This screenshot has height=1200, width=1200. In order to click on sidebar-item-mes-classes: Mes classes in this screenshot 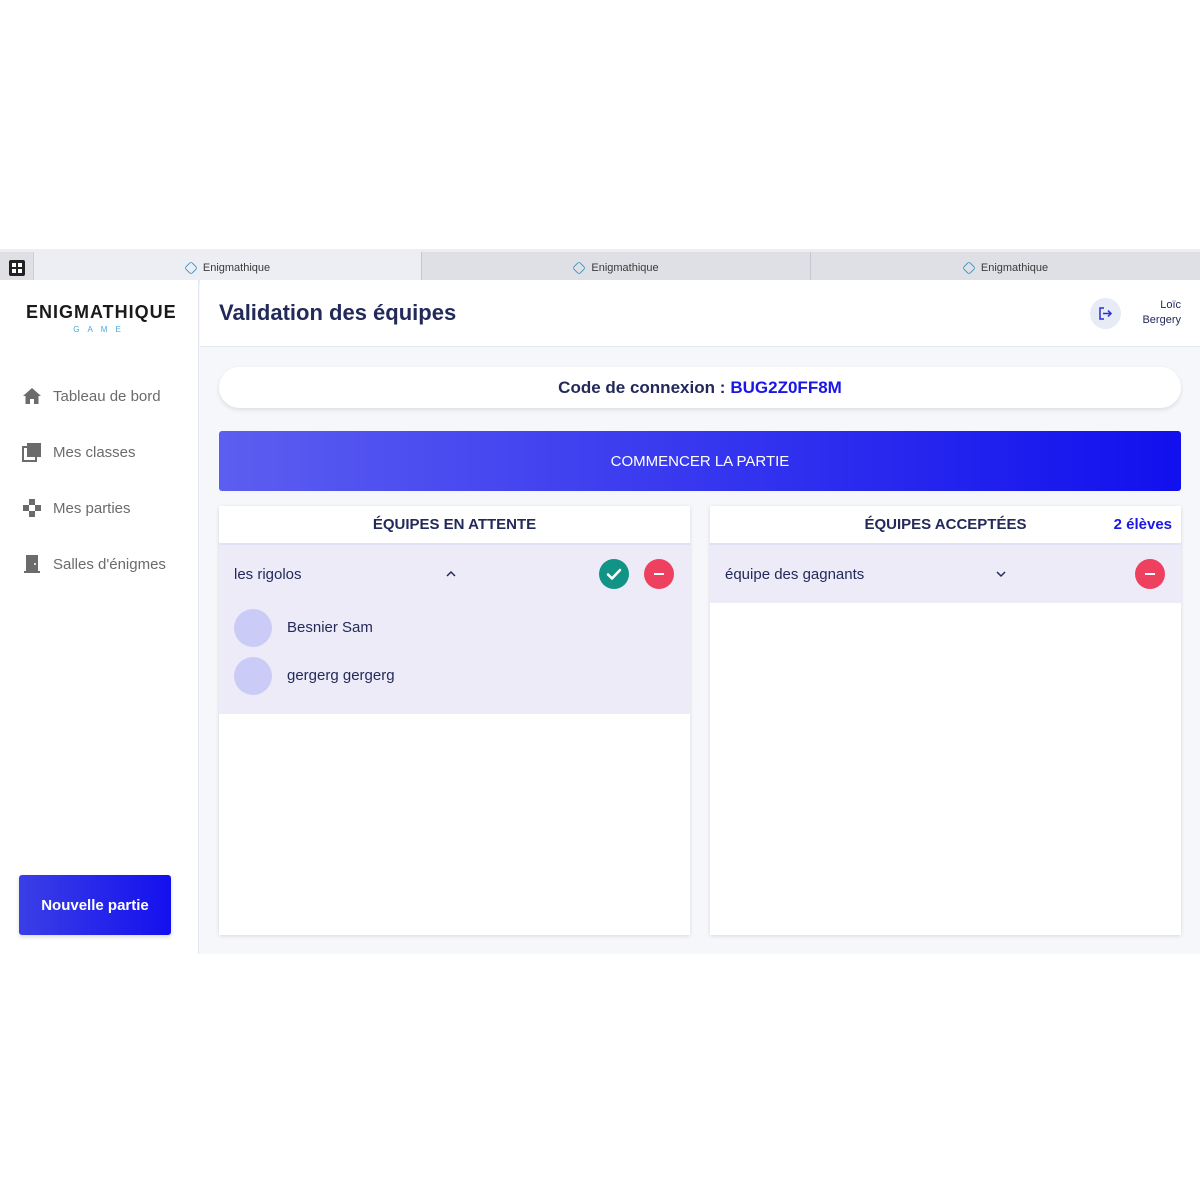, I will do `click(79, 452)`.